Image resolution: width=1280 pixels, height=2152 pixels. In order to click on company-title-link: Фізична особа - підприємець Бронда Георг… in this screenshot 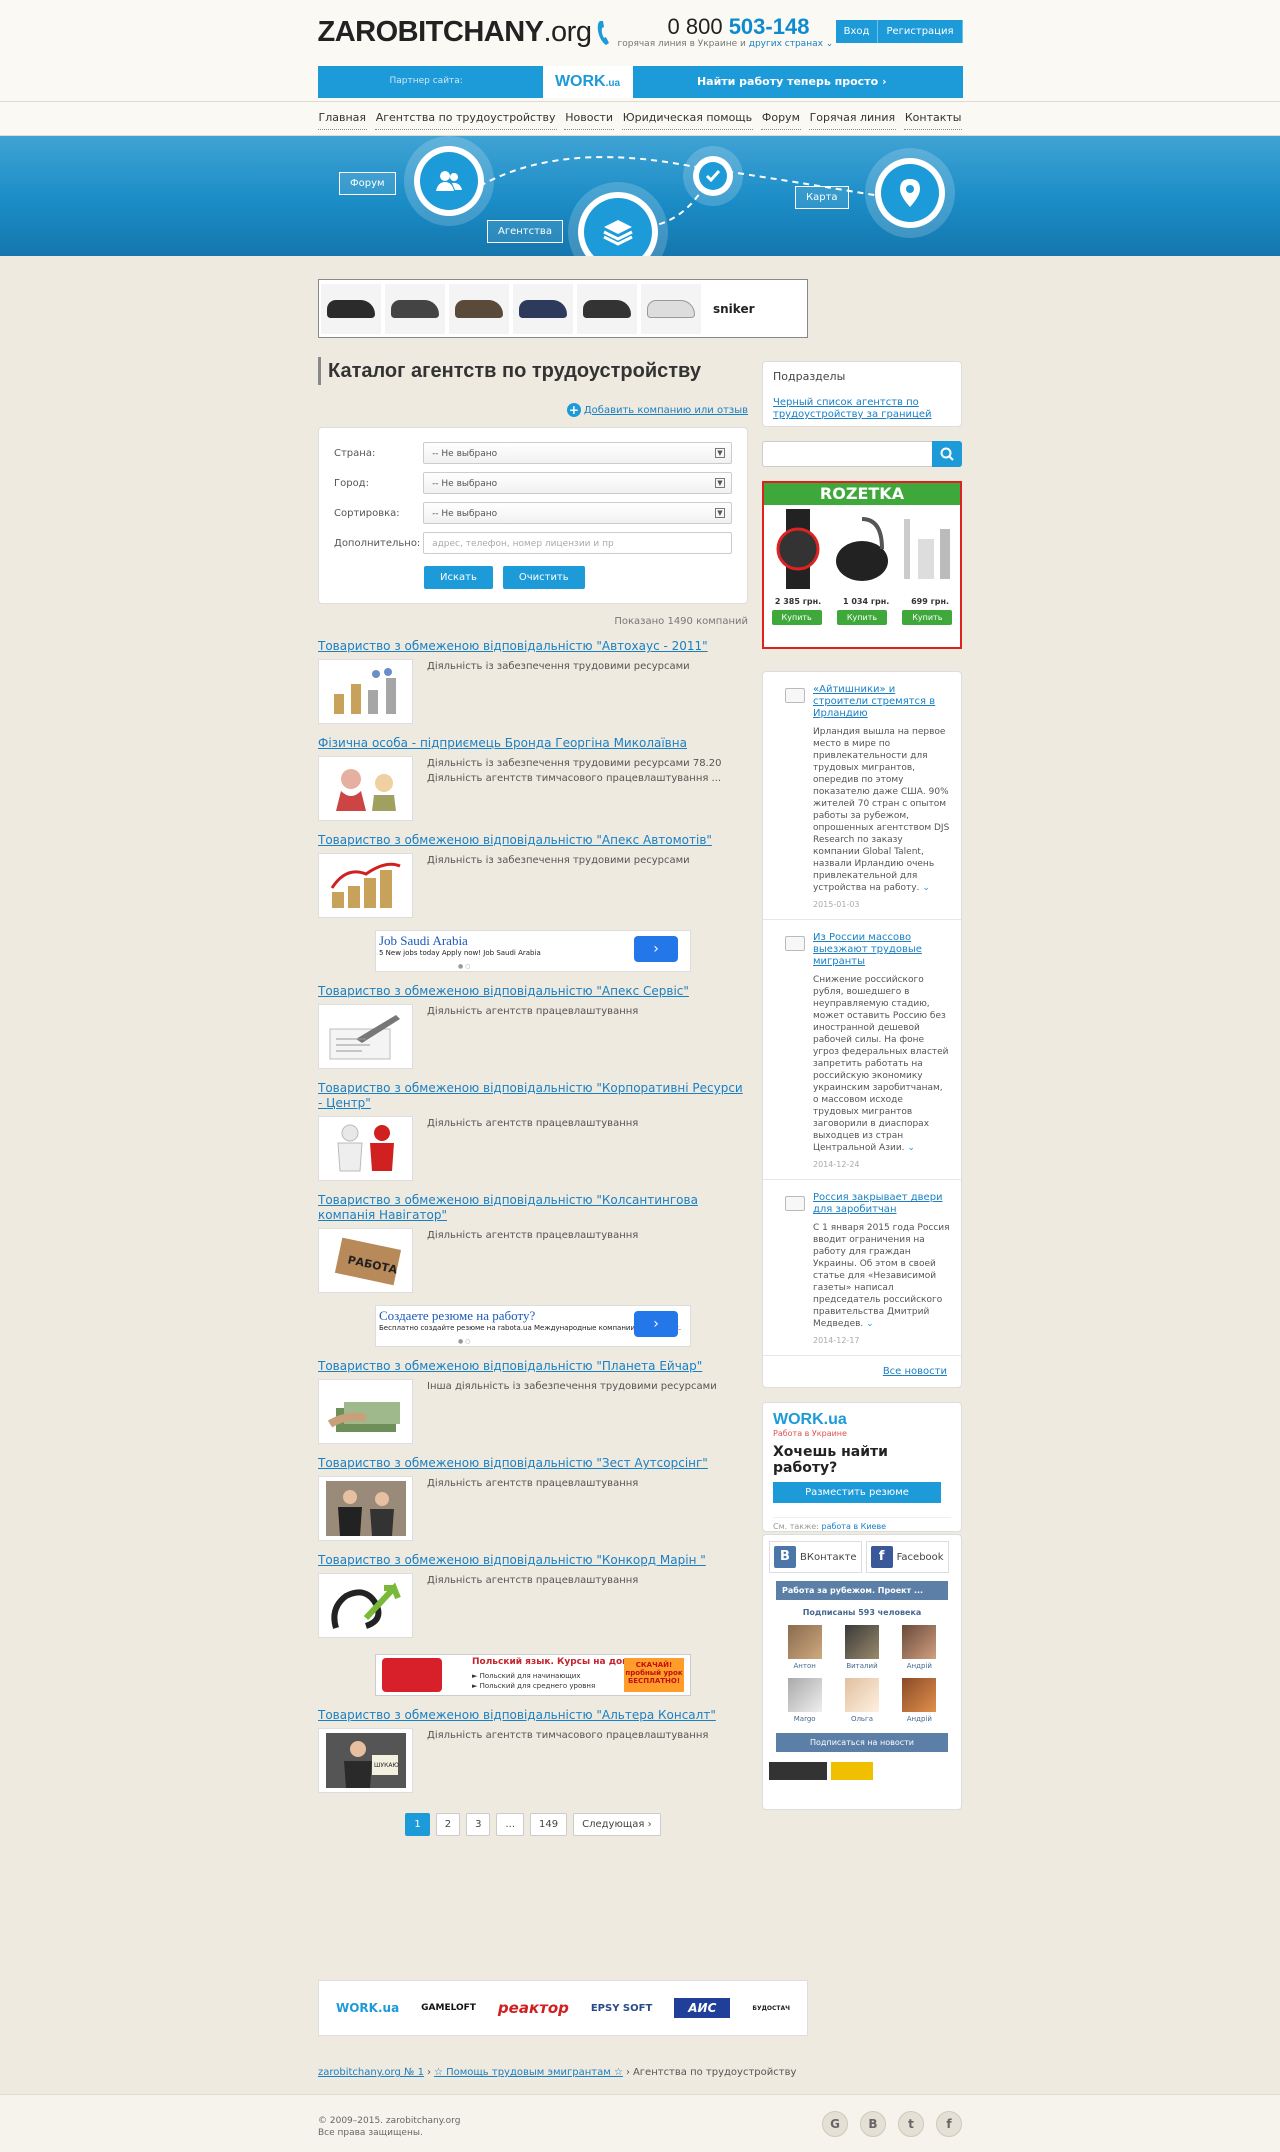, I will do `click(533, 743)`.